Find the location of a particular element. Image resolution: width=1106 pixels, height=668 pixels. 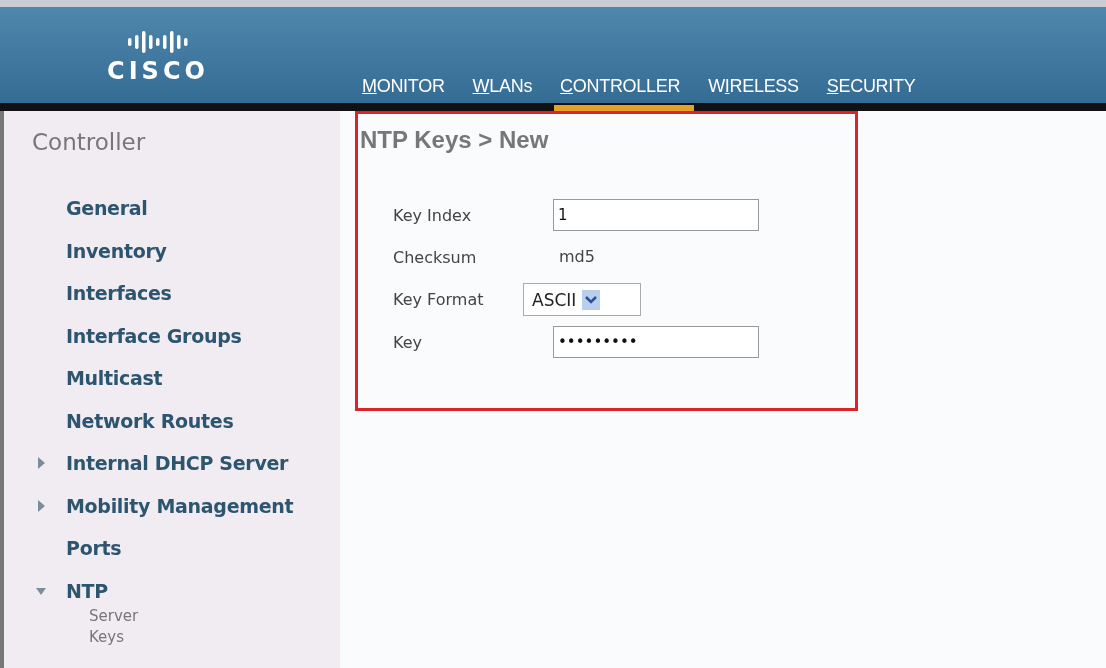

sidebar-item: Ports is located at coordinates (94, 548).